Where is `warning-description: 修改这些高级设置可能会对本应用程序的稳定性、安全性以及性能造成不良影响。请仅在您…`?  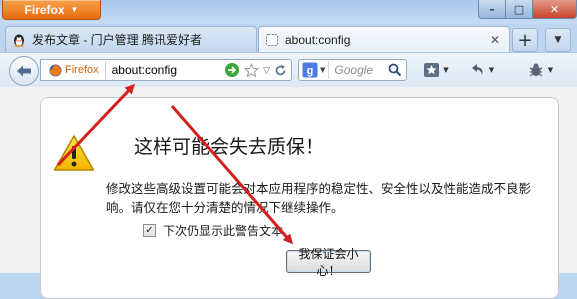
warning-description: 修改这些高级设置可能会对本应用程序的稳定性、安全性以及性能造成不良影响。请仅在您… is located at coordinates (319, 198).